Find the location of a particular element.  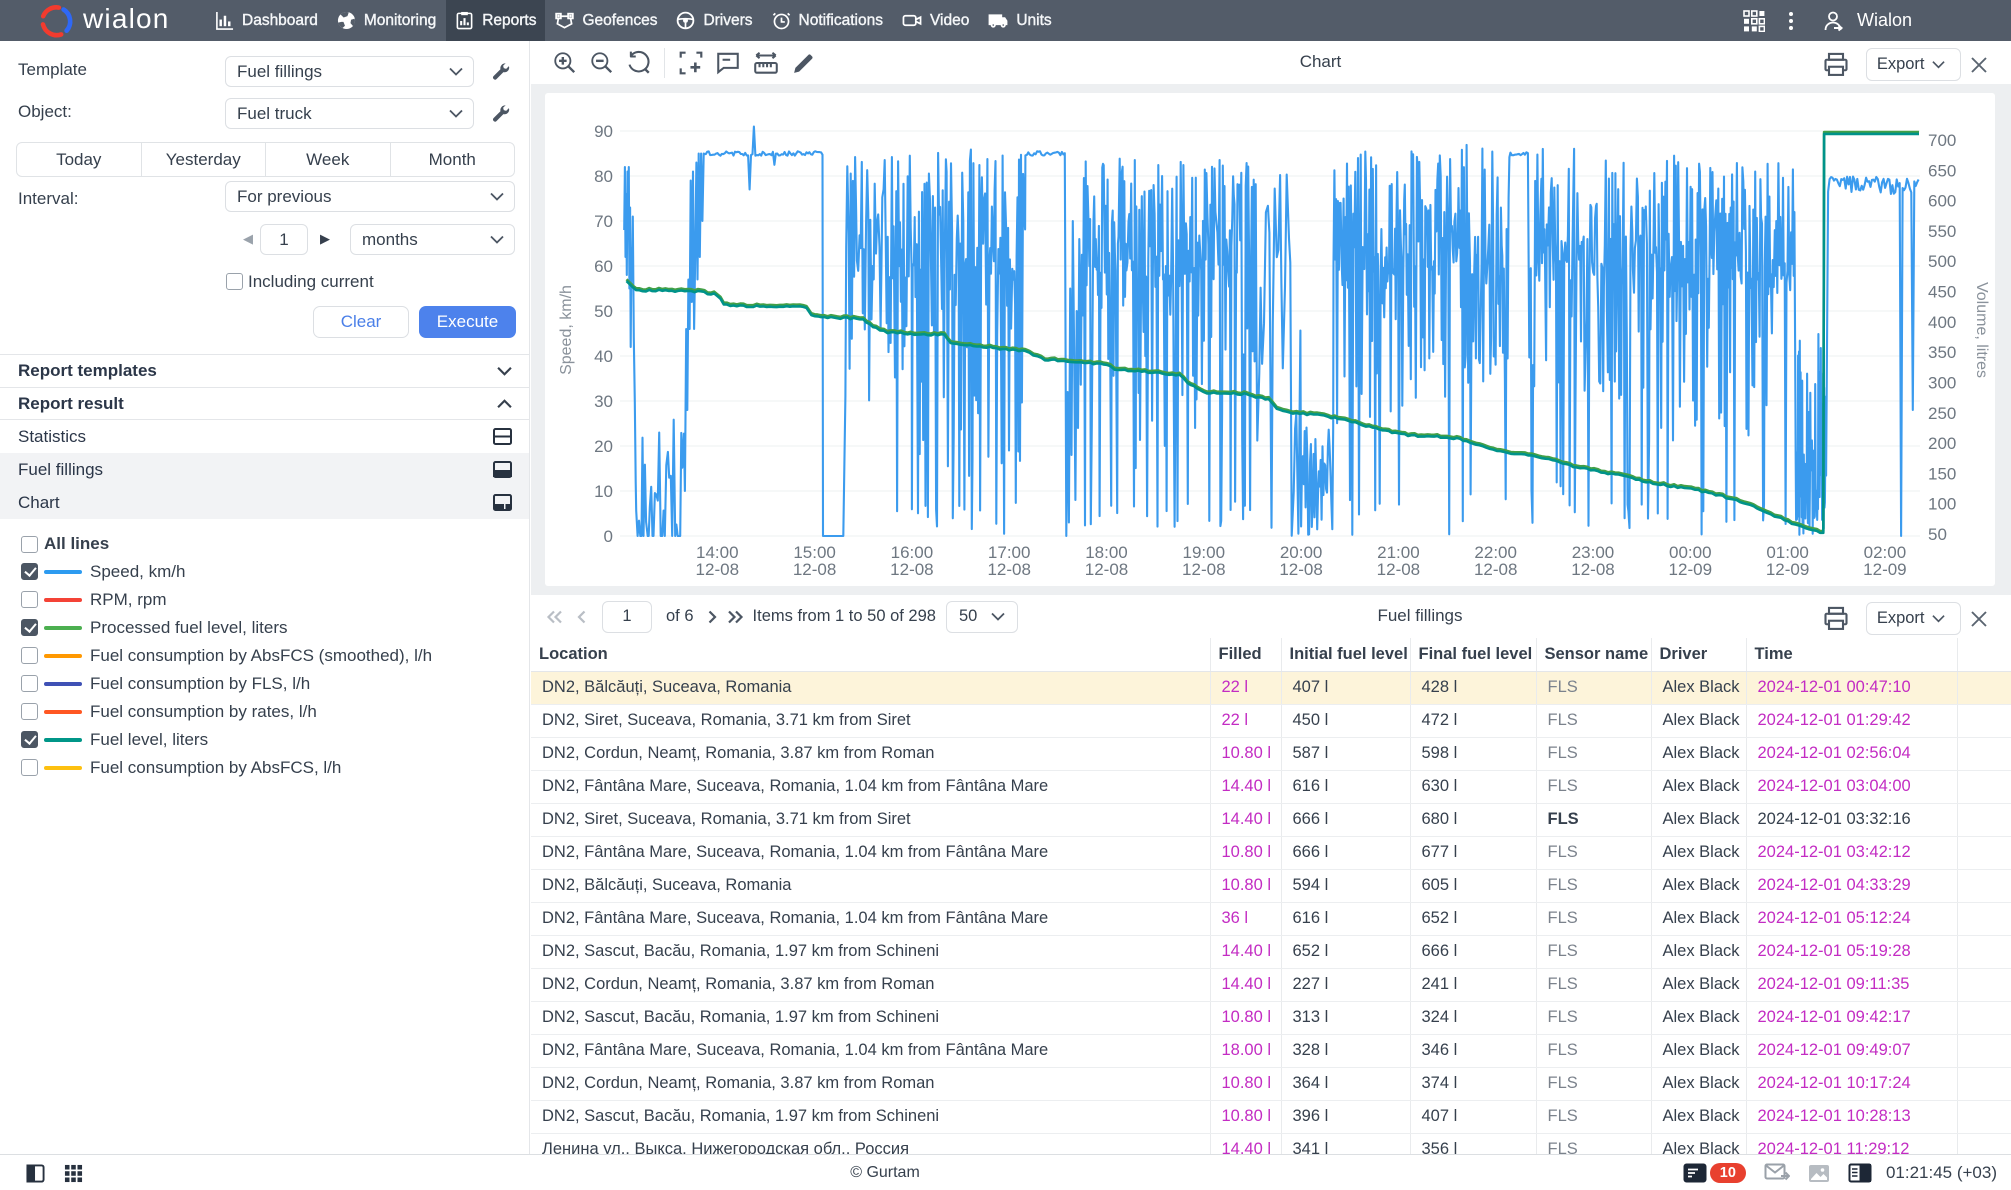

svg-text: 600 is located at coordinates (1942, 201).